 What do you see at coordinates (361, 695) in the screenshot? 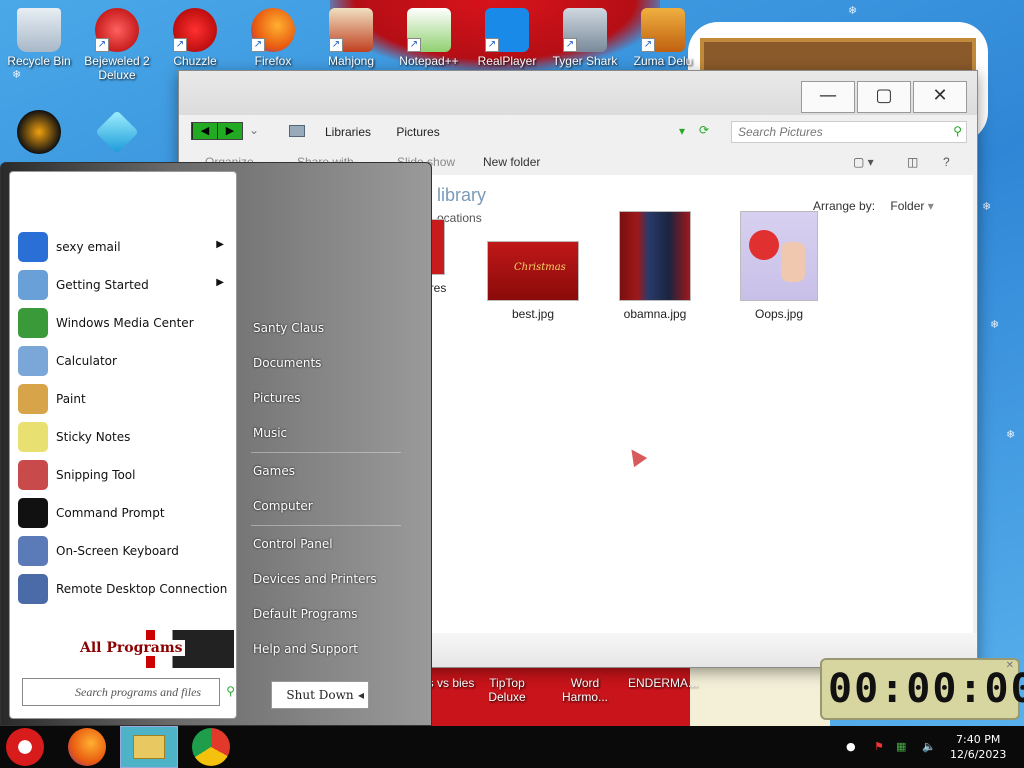
I see `shutdown-options-icon: ◂` at bounding box center [361, 695].